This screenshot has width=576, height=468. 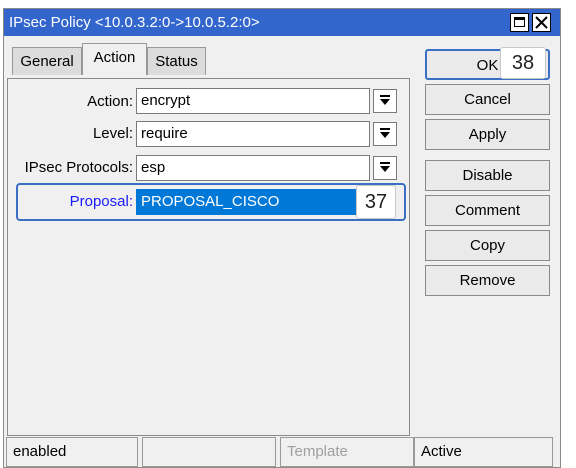 I want to click on remove-button: Remove, so click(x=487, y=280).